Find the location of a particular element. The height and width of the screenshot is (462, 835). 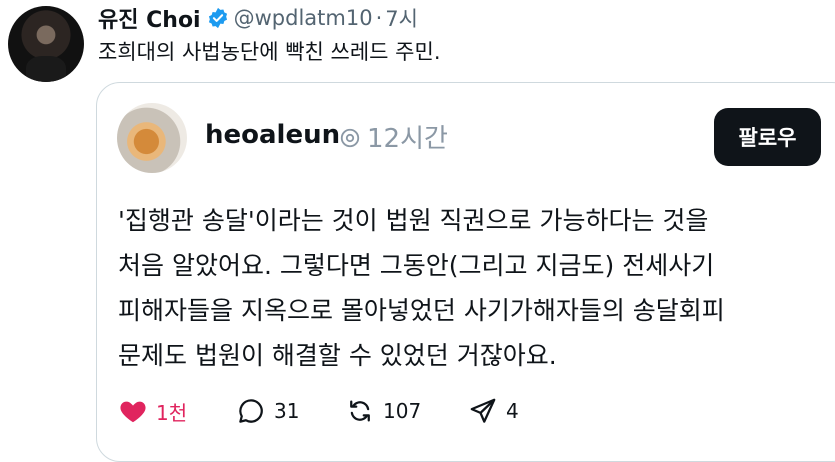

repost-icon is located at coordinates (360, 411).